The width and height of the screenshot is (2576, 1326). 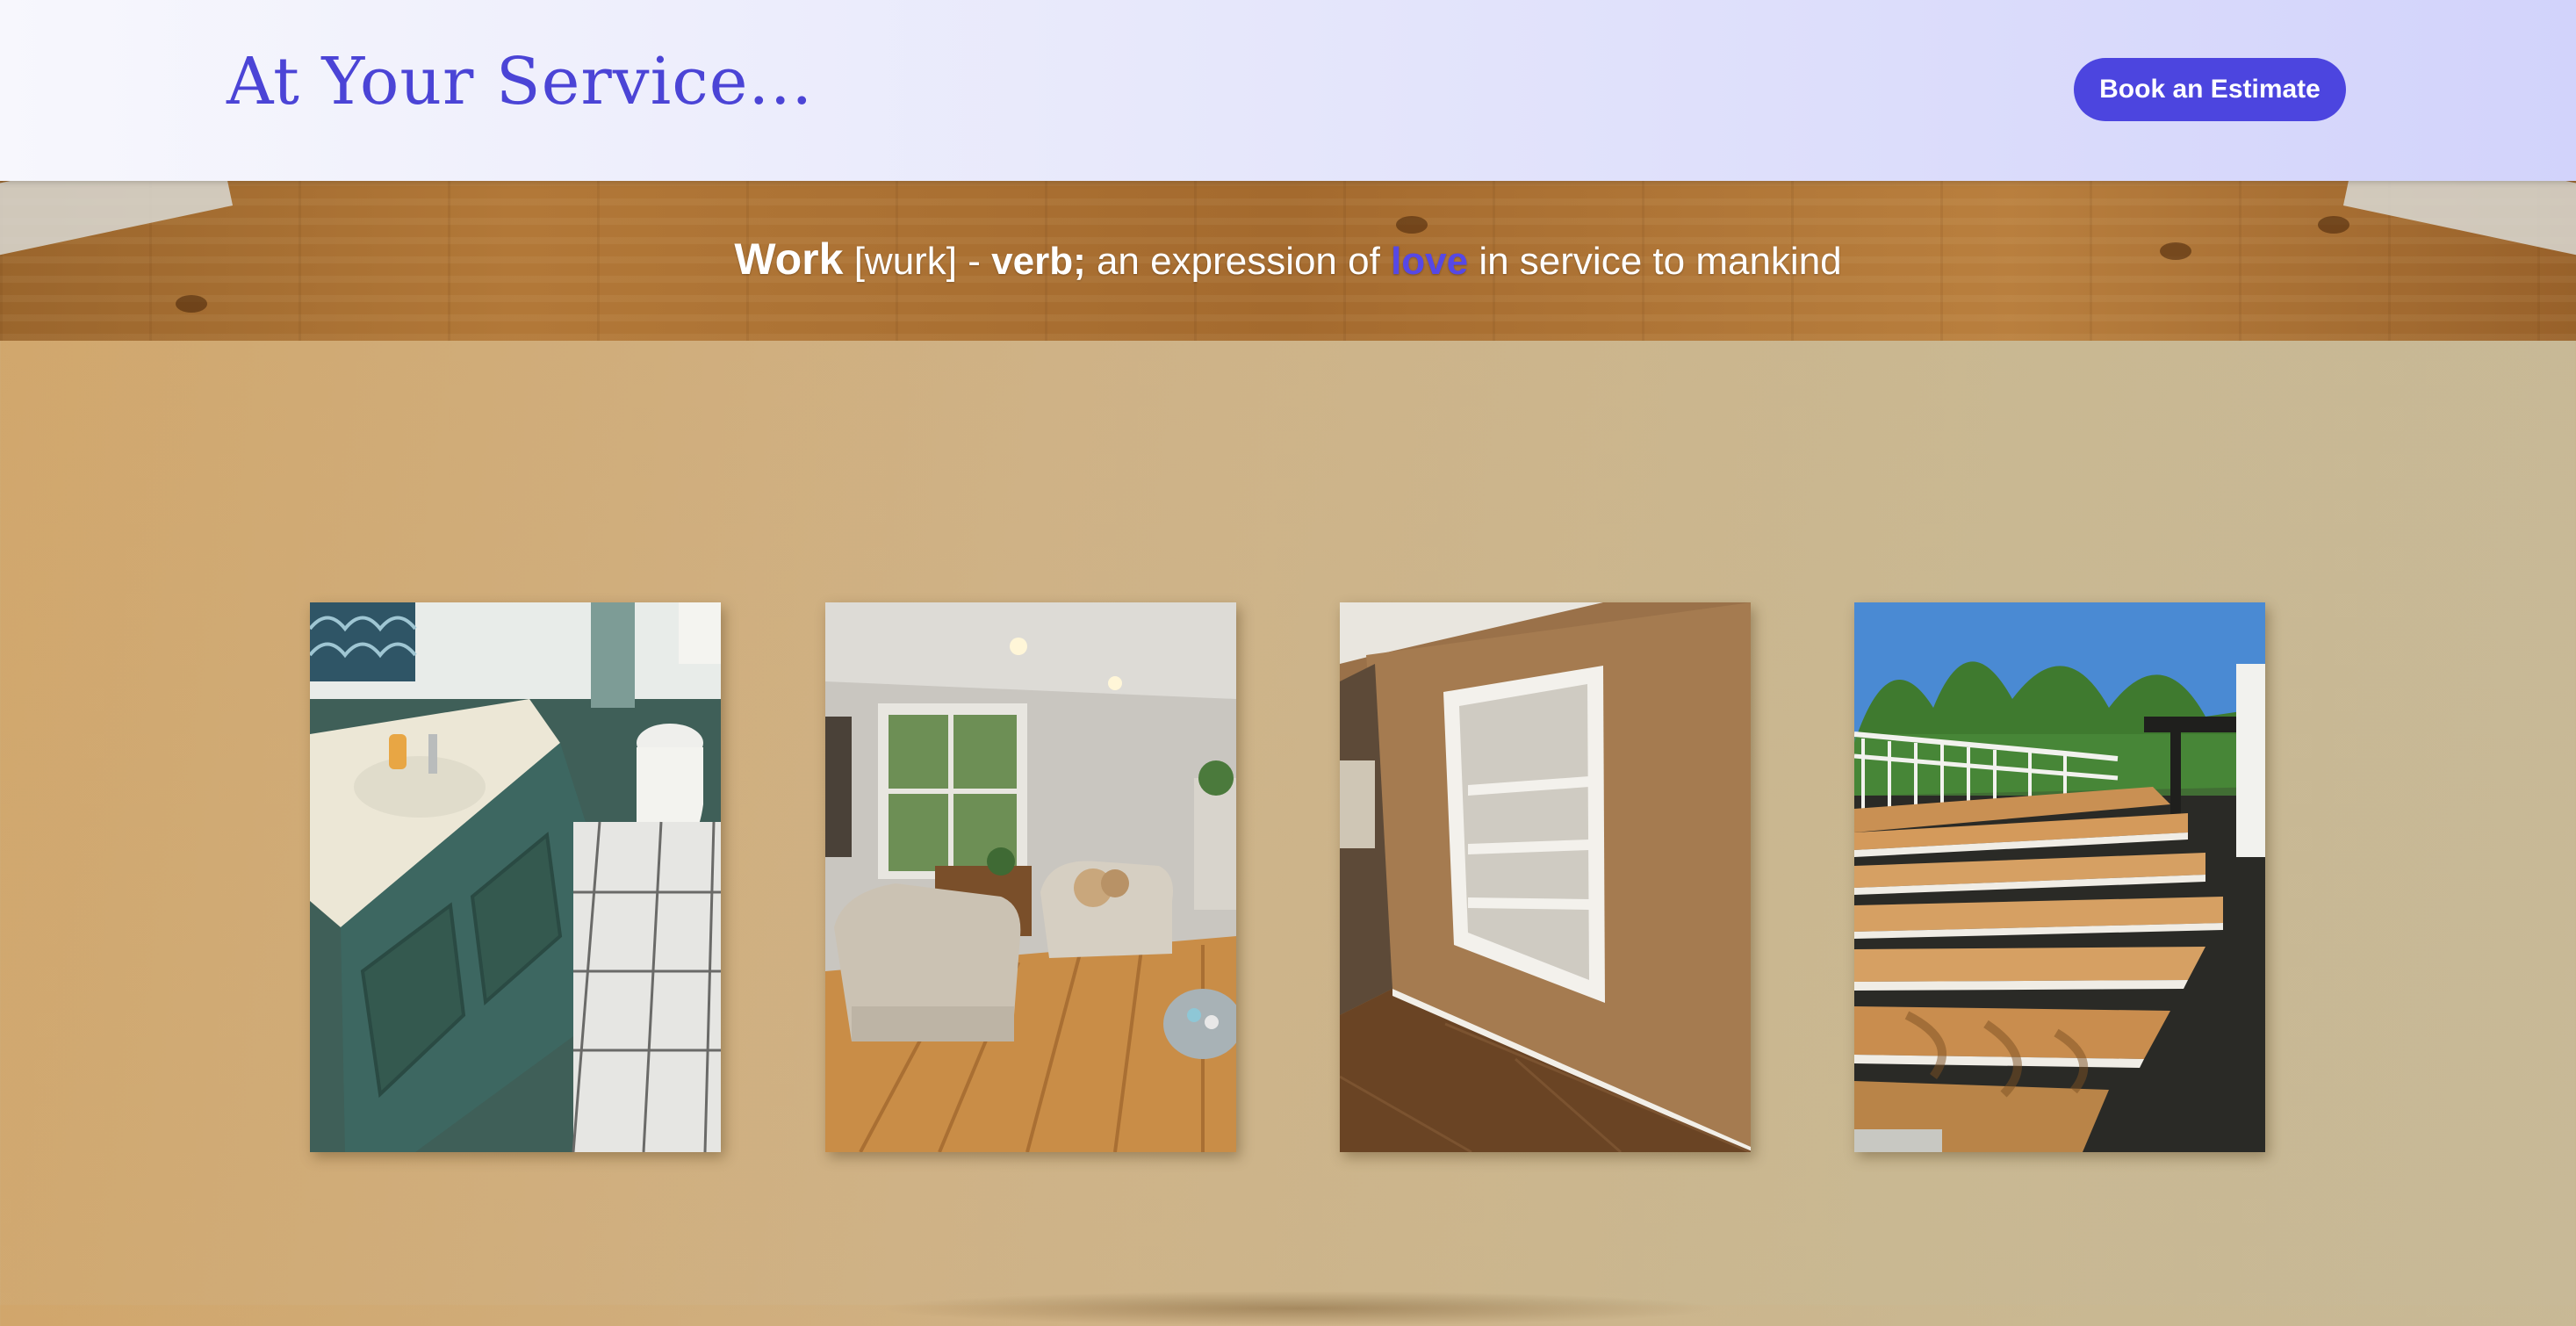 I want to click on tagline-highlight: love, so click(x=1430, y=261).